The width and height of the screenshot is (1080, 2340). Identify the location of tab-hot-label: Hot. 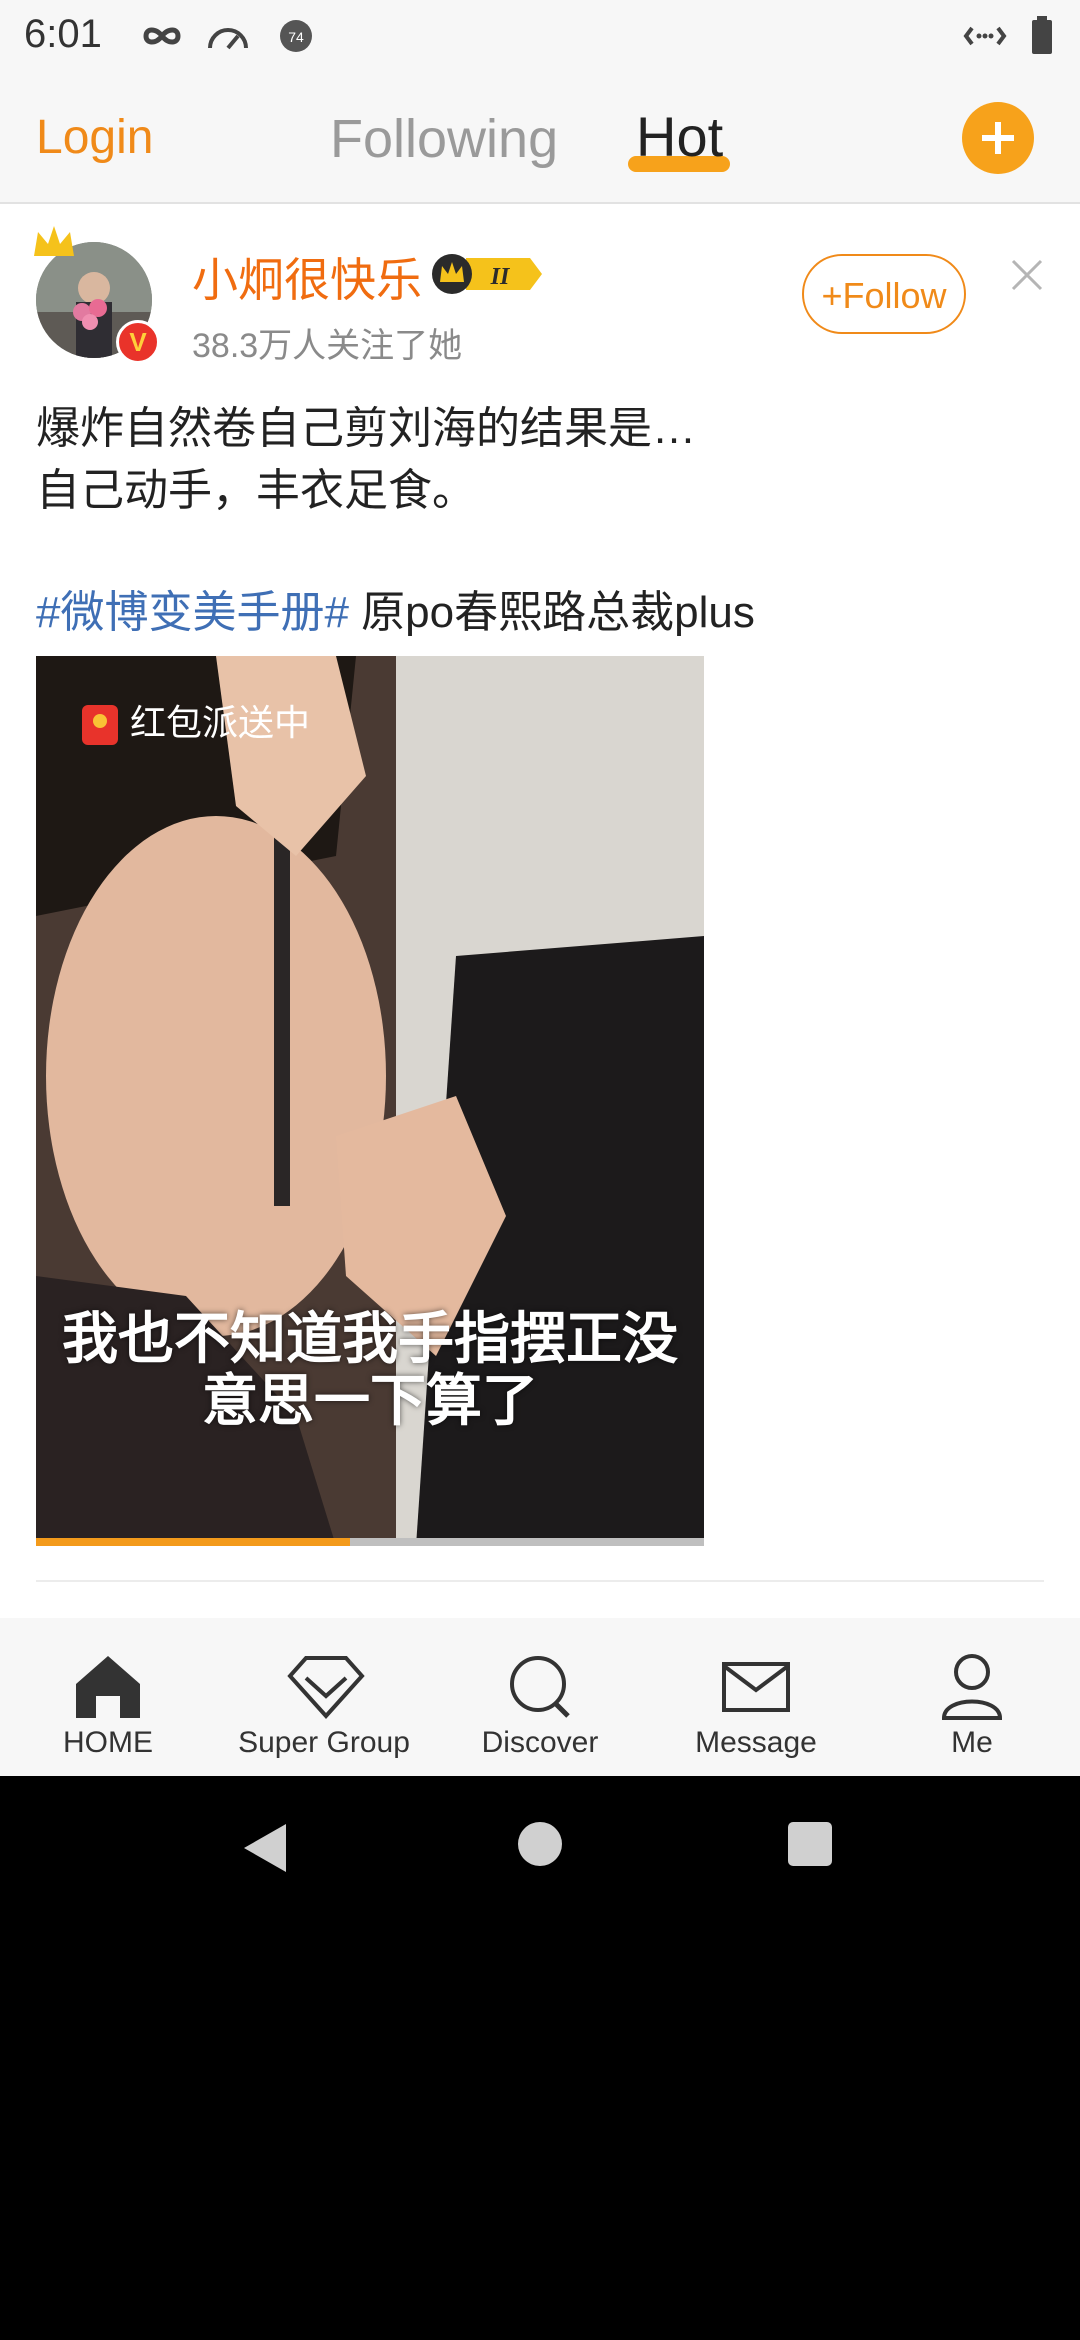
(680, 136).